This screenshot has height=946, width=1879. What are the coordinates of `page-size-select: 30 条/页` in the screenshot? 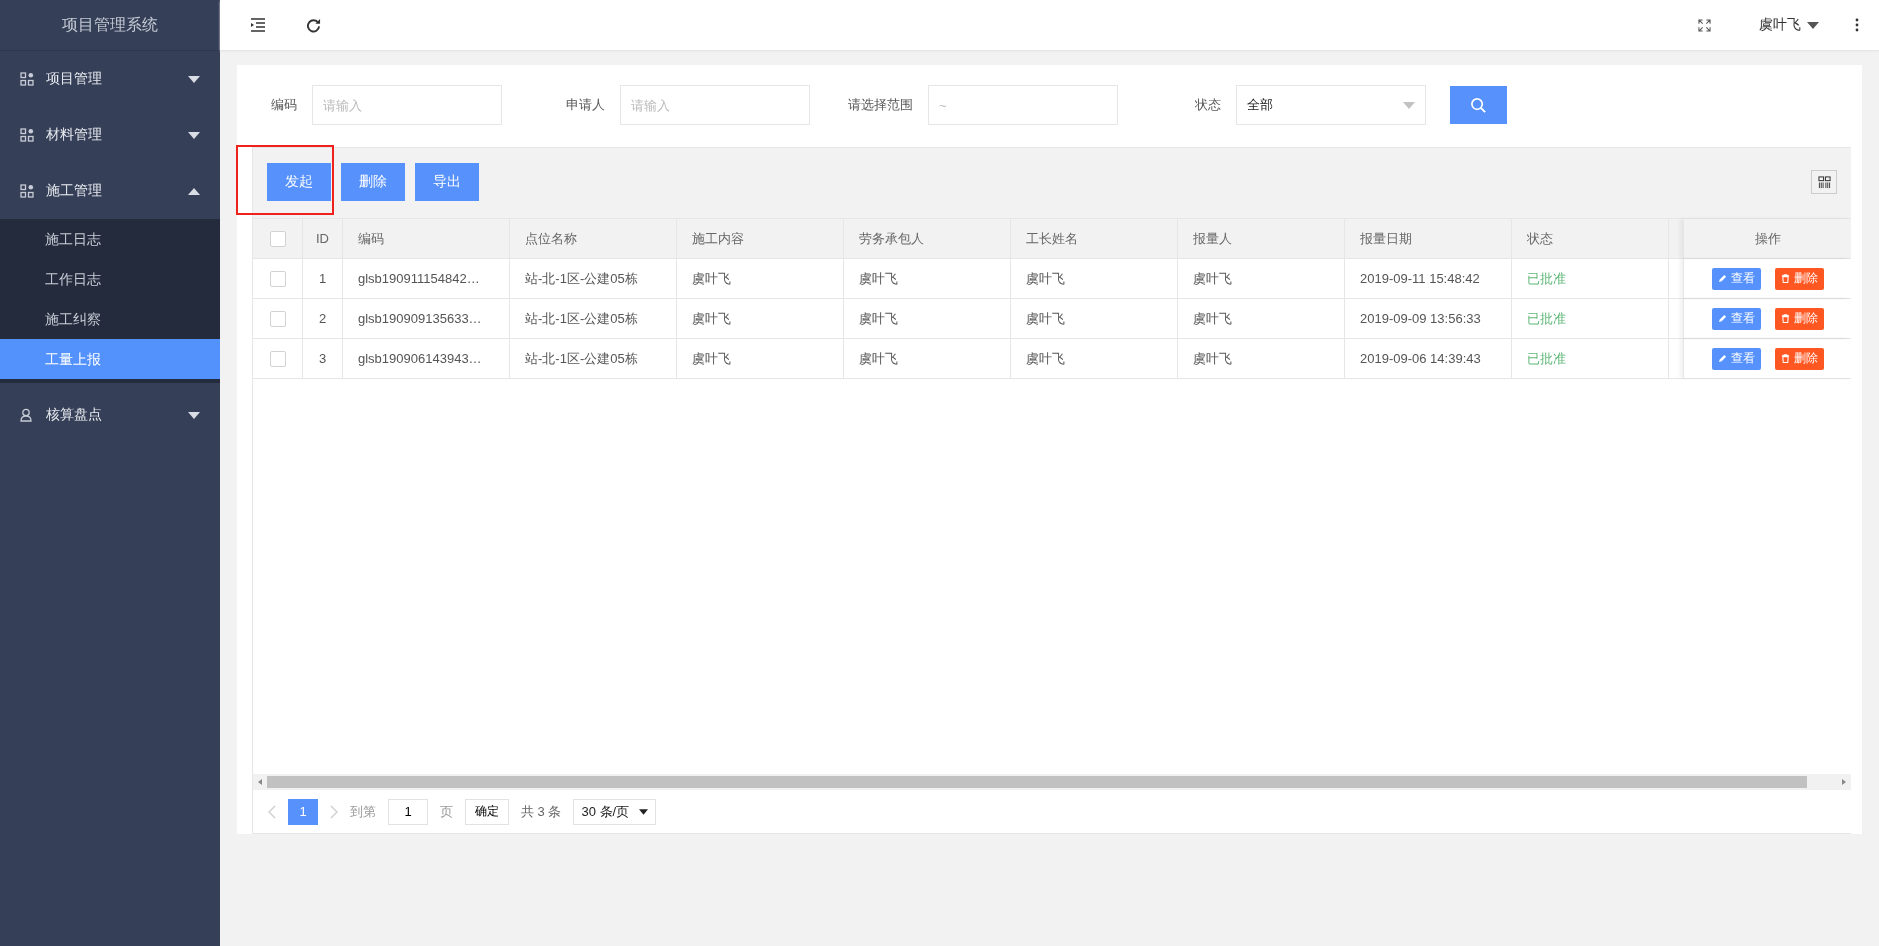 It's located at (615, 811).